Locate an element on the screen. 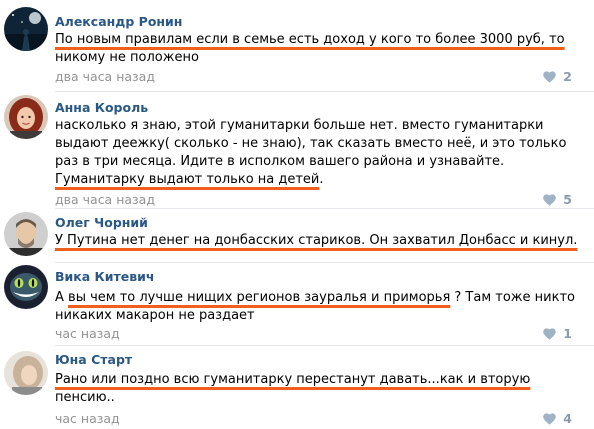 Image resolution: width=594 pixels, height=429 pixels. comment-text-line: Гуманитарку выдают только на детей. is located at coordinates (317, 180).